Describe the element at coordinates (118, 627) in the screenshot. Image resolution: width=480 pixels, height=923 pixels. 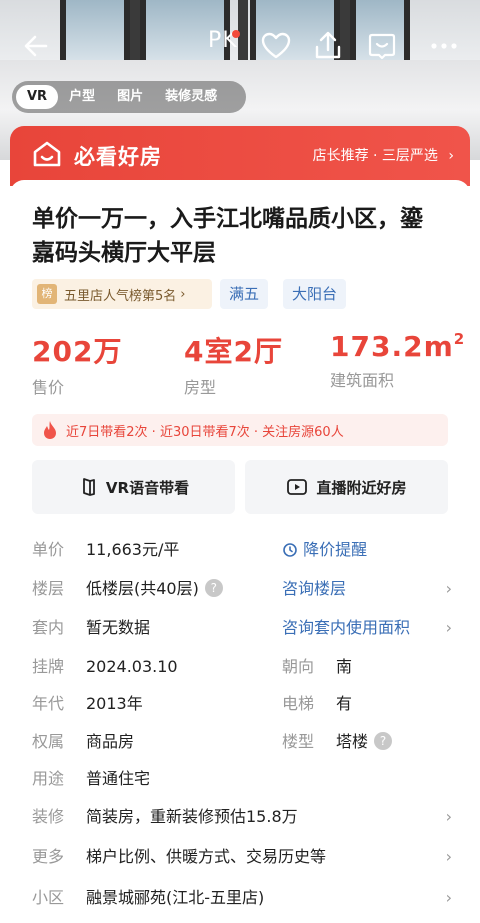
I see `inner-area-value: 暂无数据` at that location.